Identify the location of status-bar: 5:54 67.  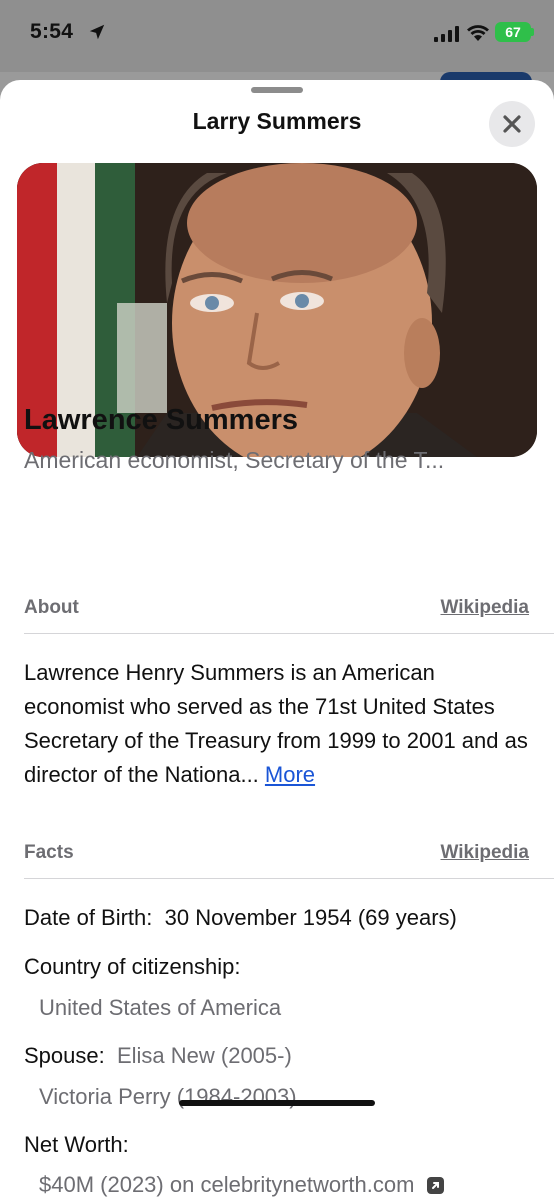
(277, 36).